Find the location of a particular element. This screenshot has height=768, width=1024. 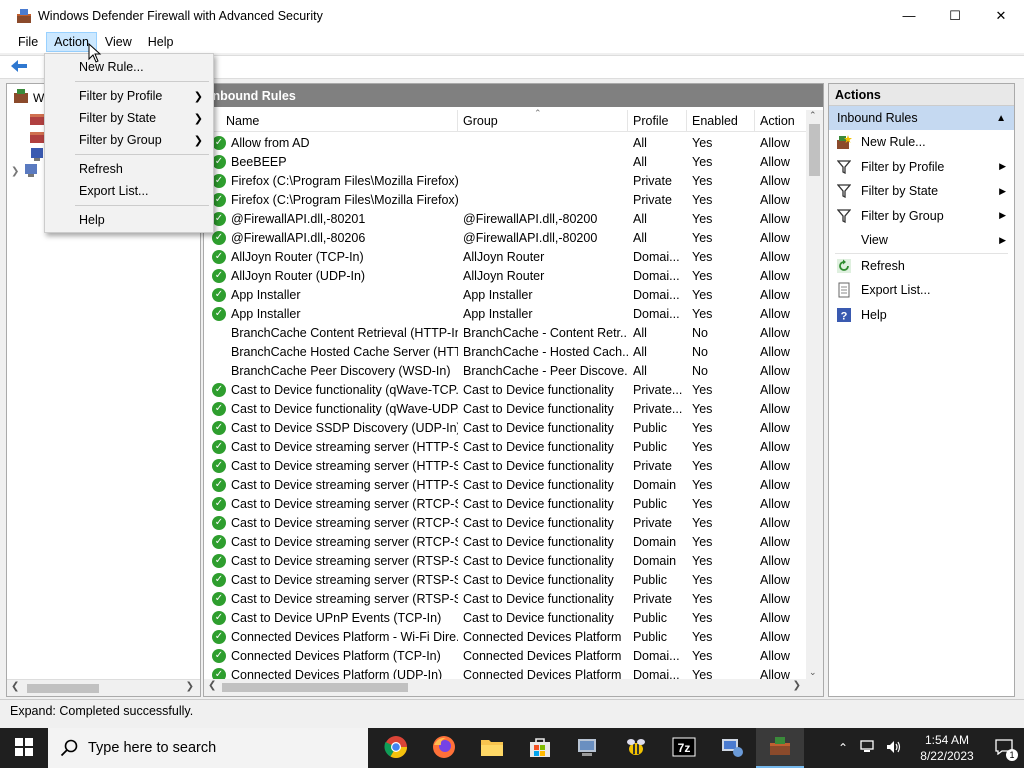

firewall-taskbar-button is located at coordinates (780, 748).